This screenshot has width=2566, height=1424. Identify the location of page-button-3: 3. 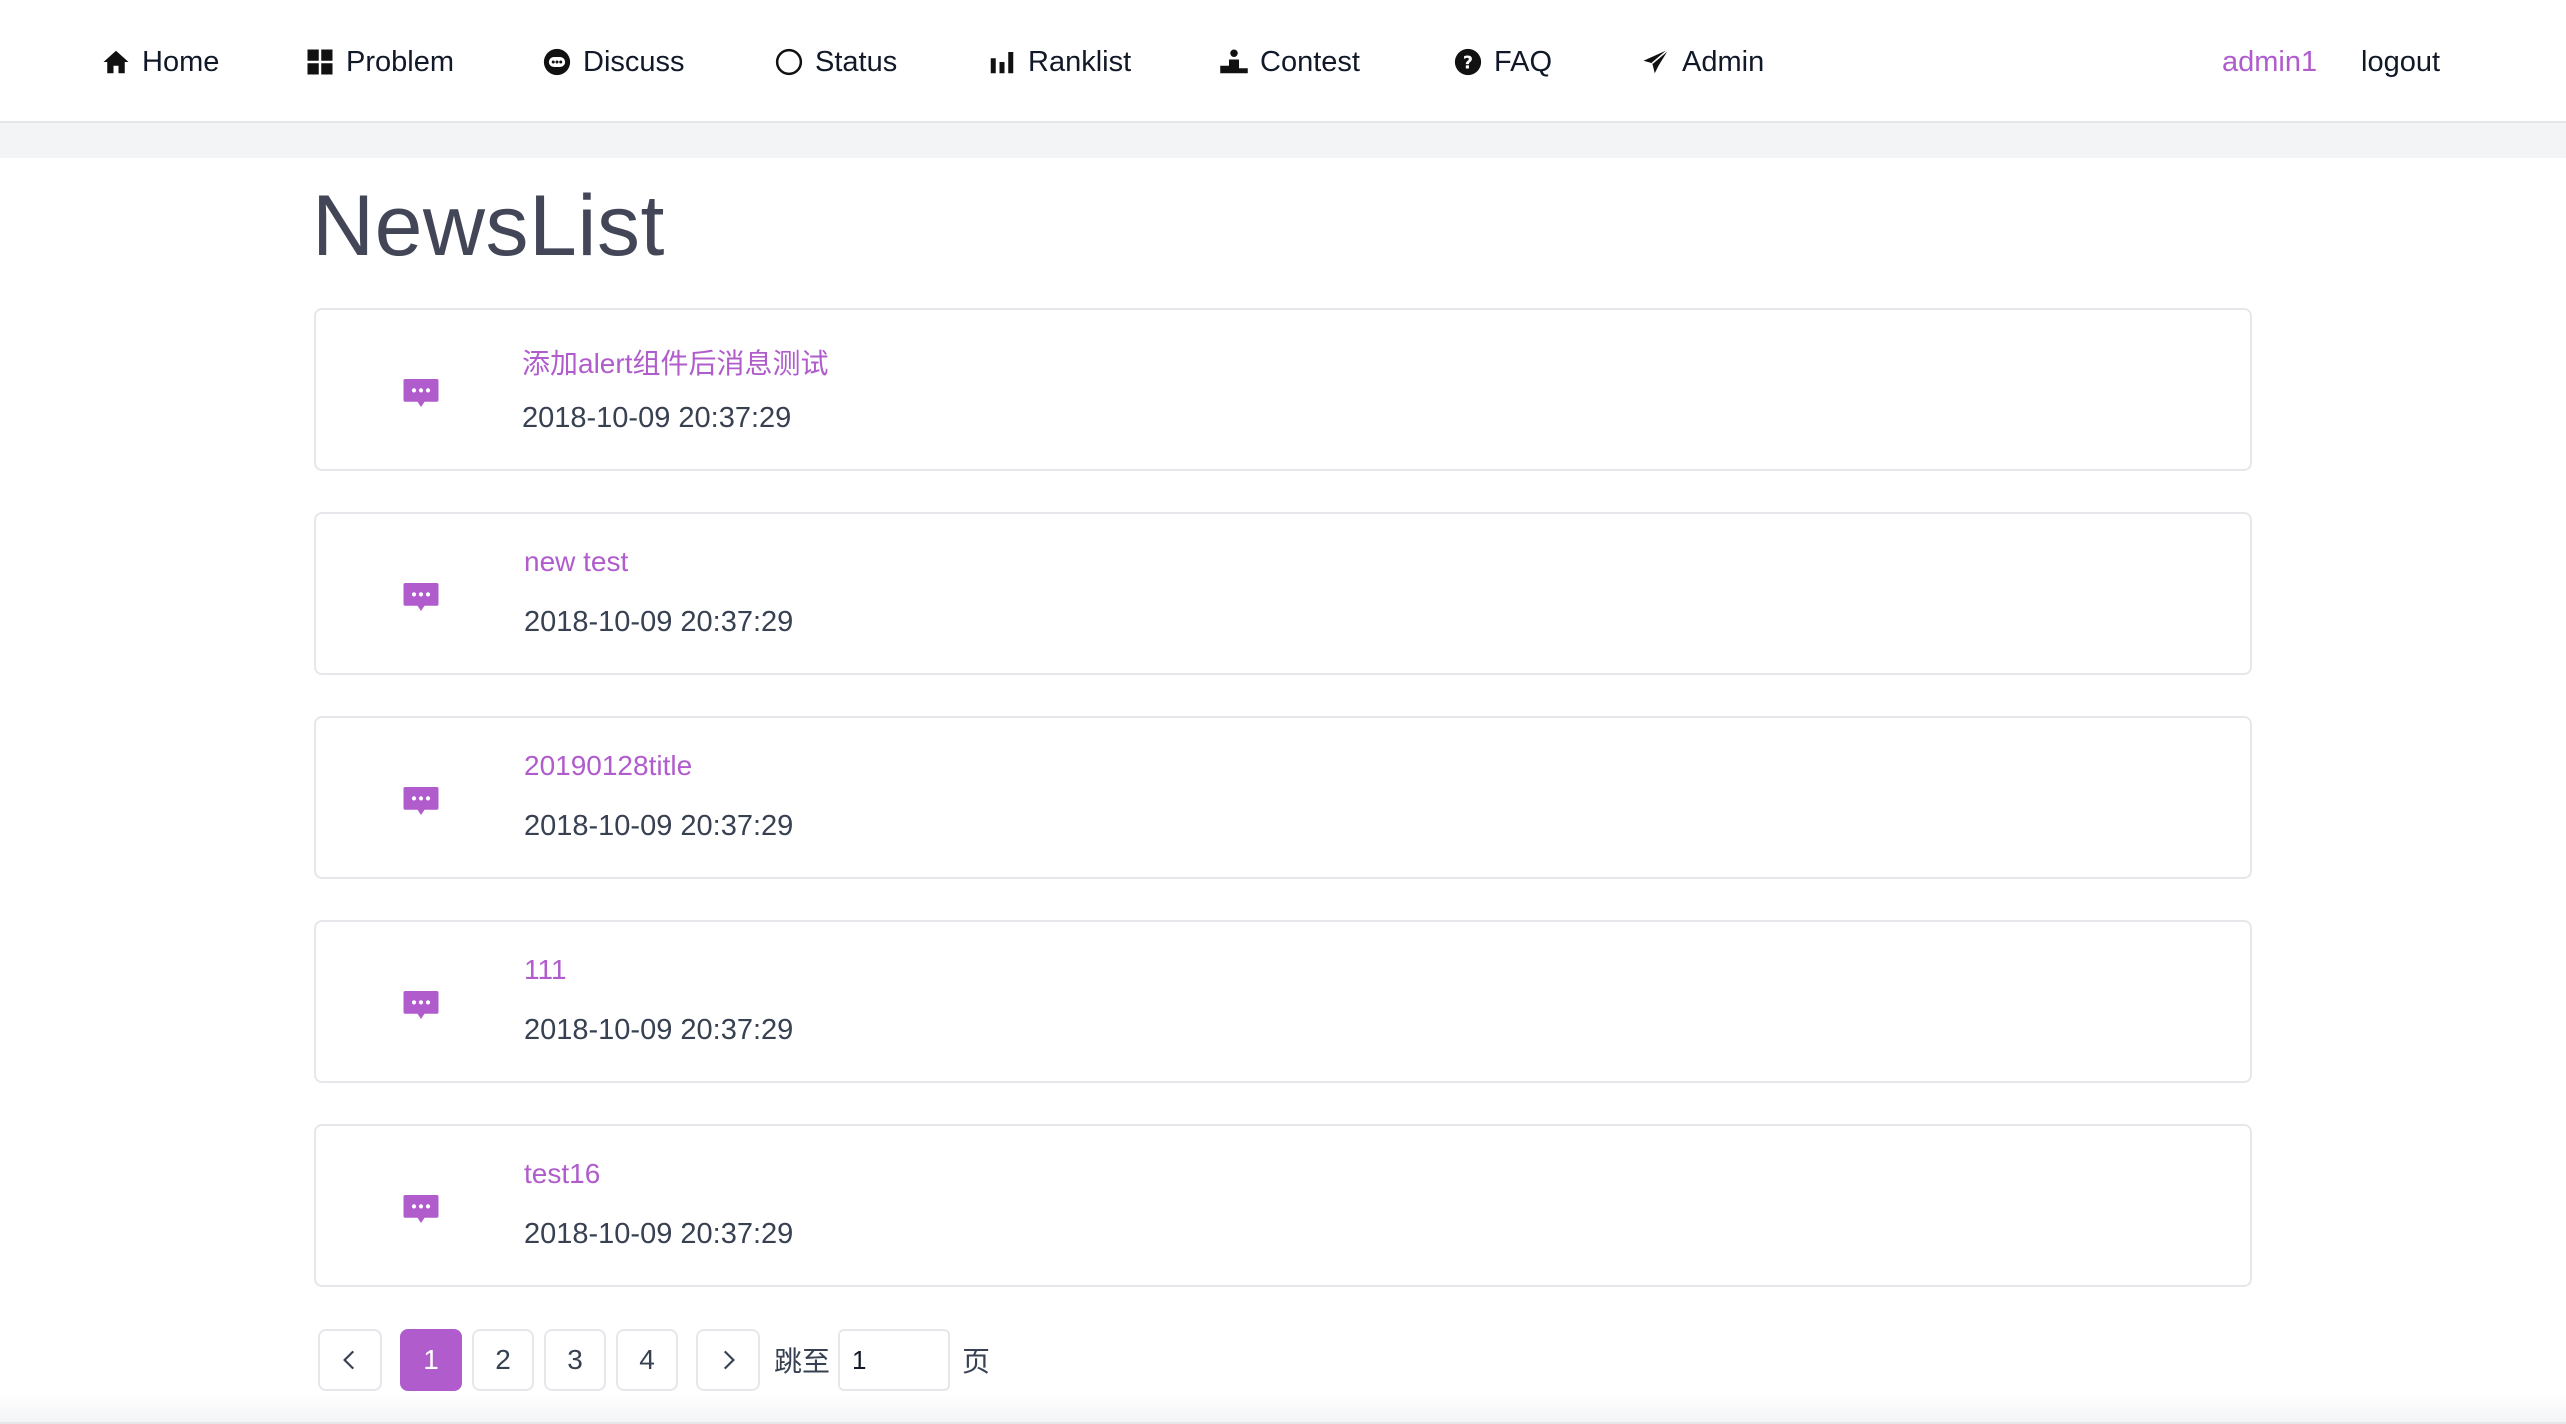
(575, 1360).